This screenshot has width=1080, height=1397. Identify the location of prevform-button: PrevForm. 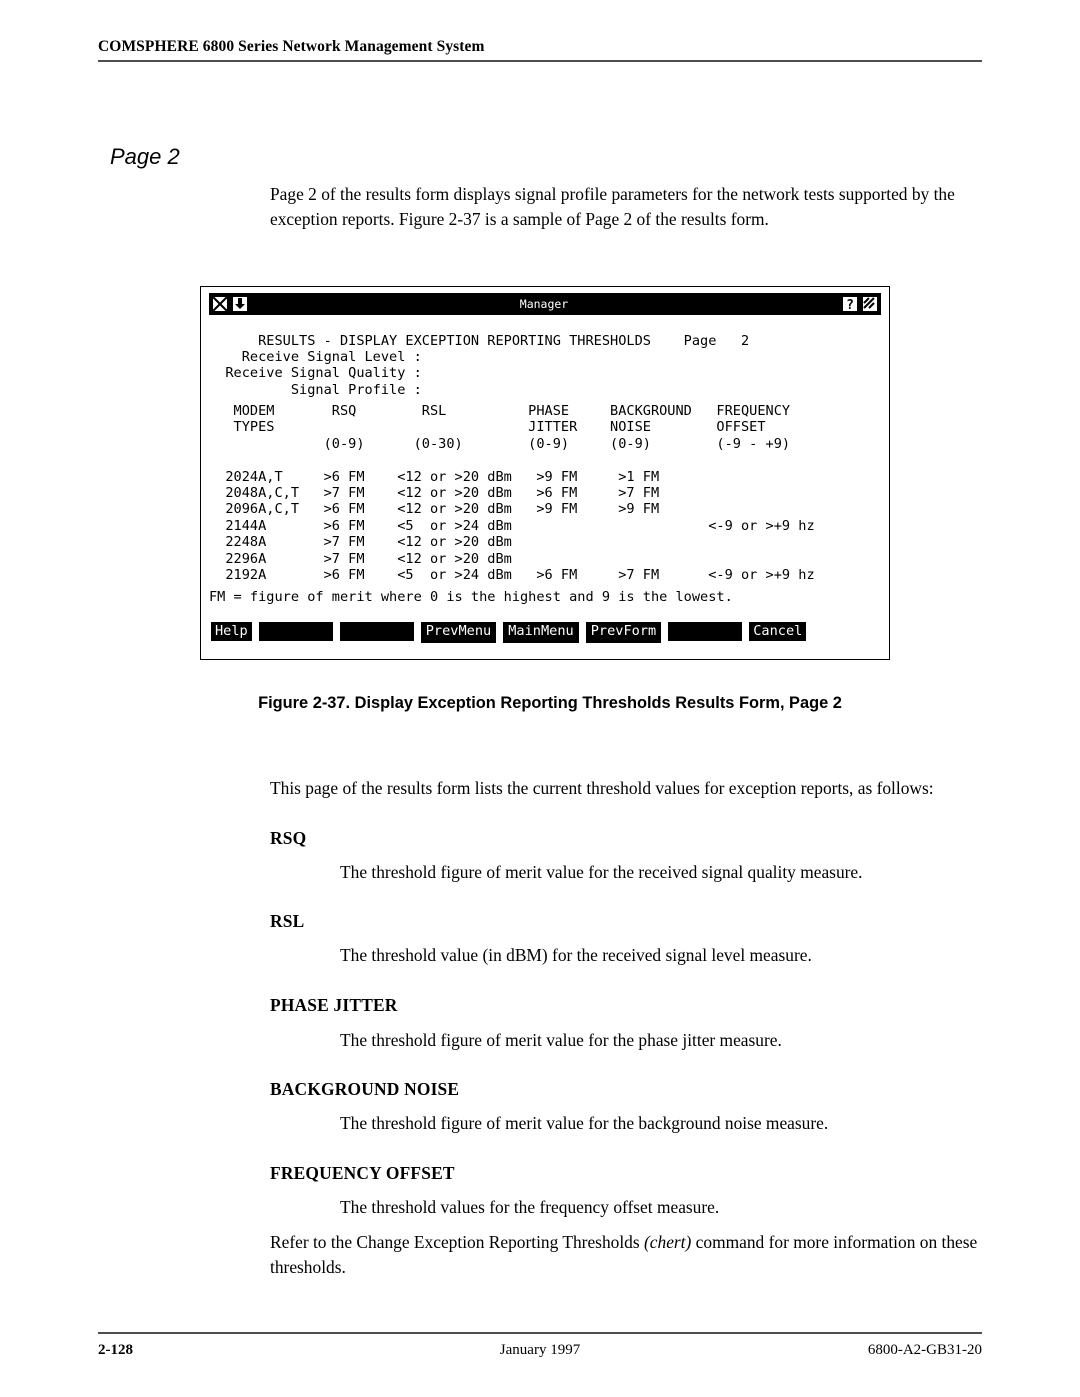
(623, 632).